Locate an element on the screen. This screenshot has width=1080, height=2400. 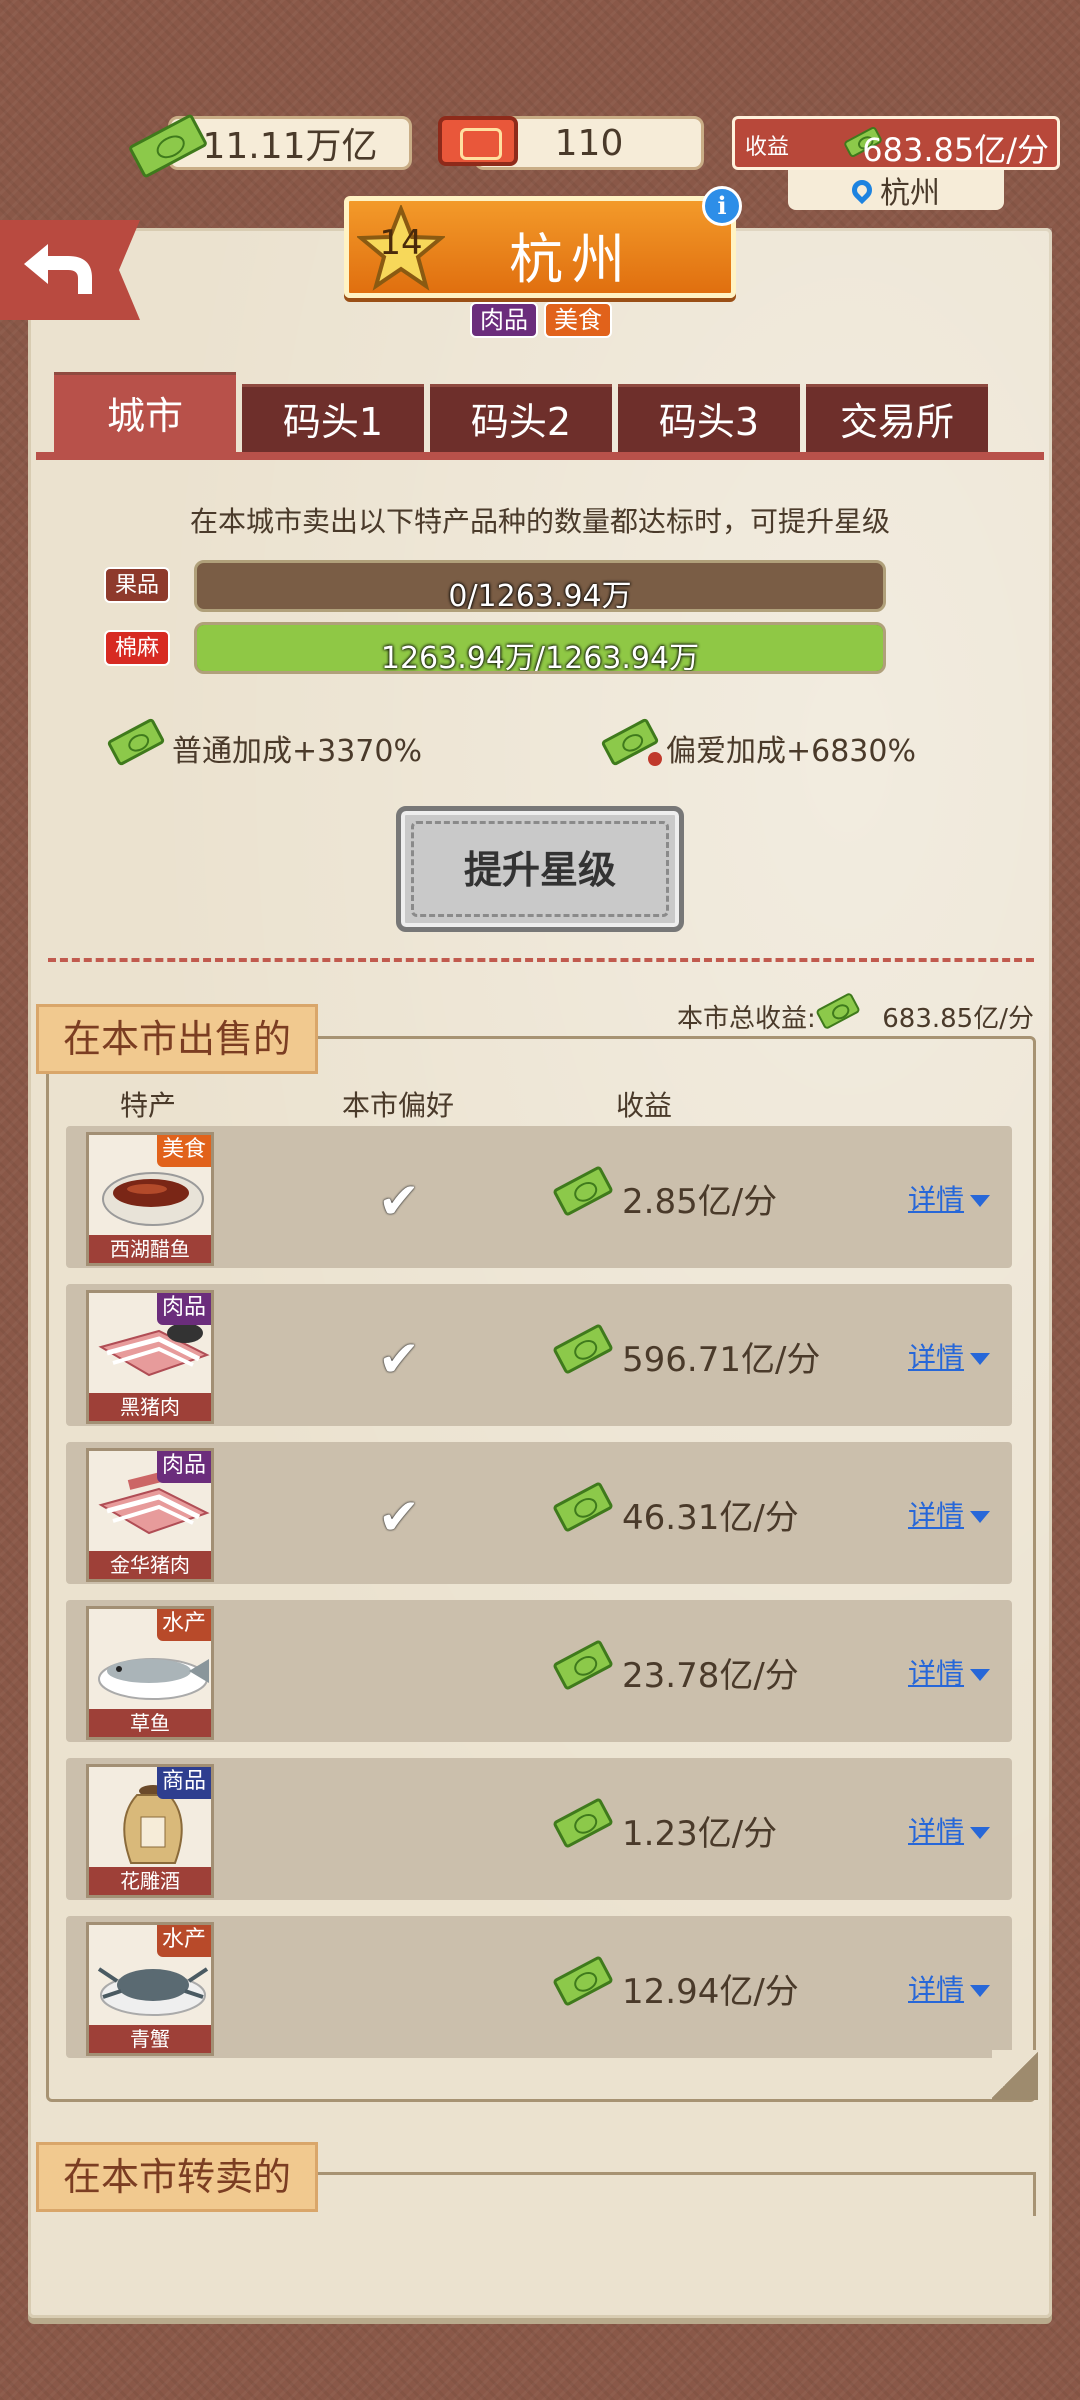
requirement-label: 果品 is located at coordinates (137, 585).